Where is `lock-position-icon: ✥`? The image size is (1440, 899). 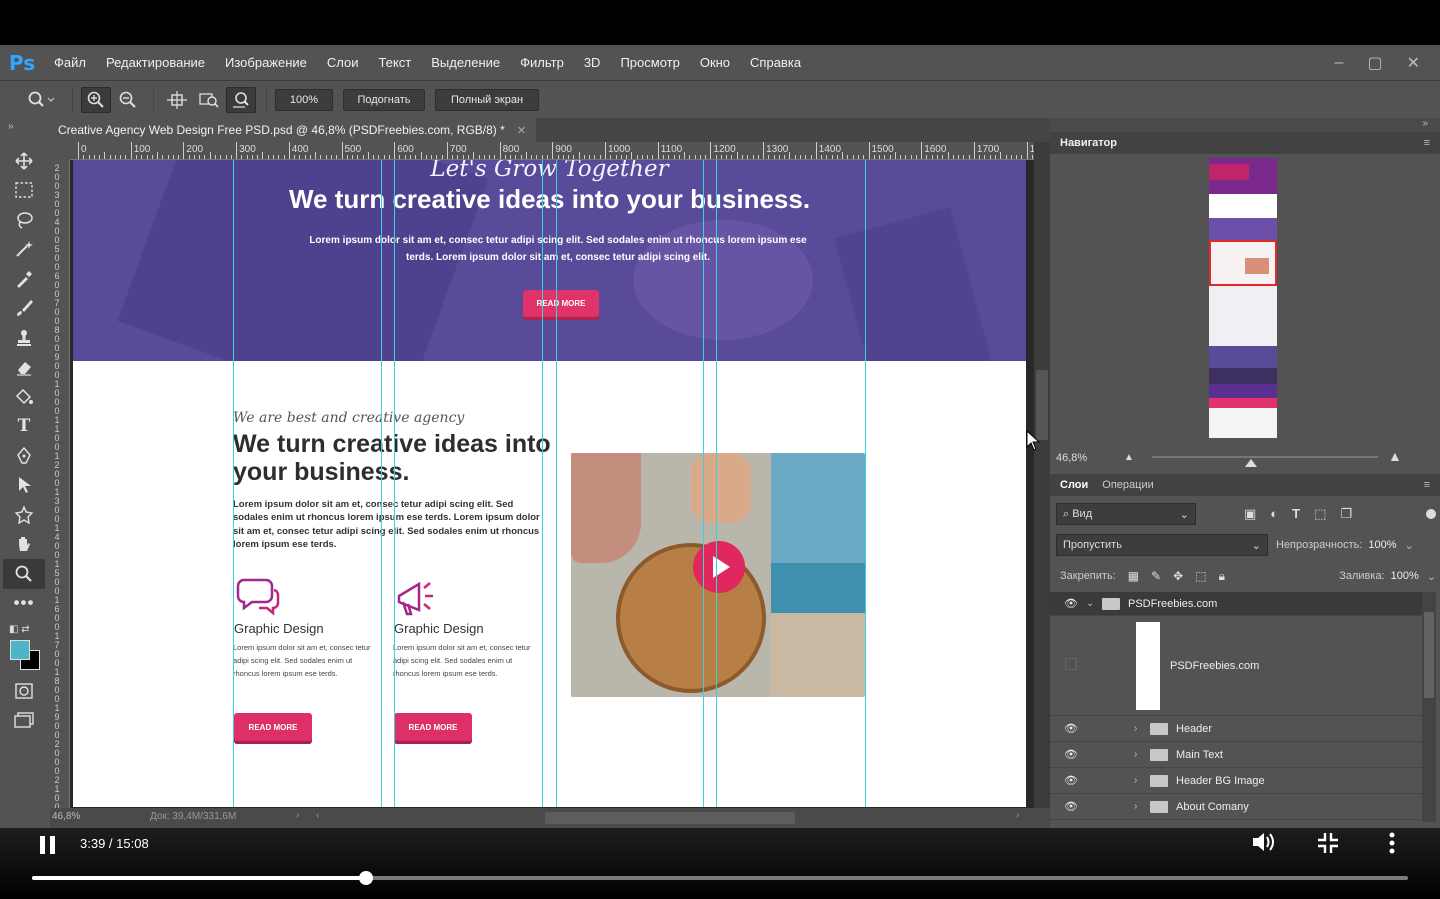
lock-position-icon: ✥ is located at coordinates (1178, 576).